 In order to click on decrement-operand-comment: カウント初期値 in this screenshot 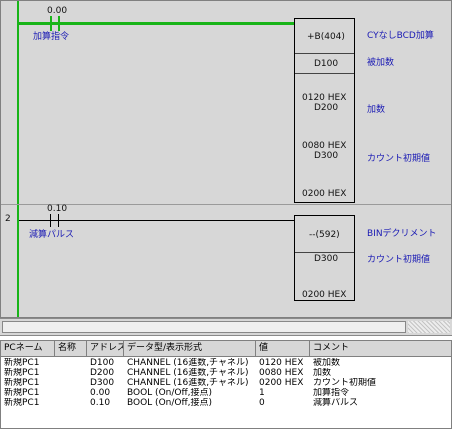, I will do `click(399, 260)`.